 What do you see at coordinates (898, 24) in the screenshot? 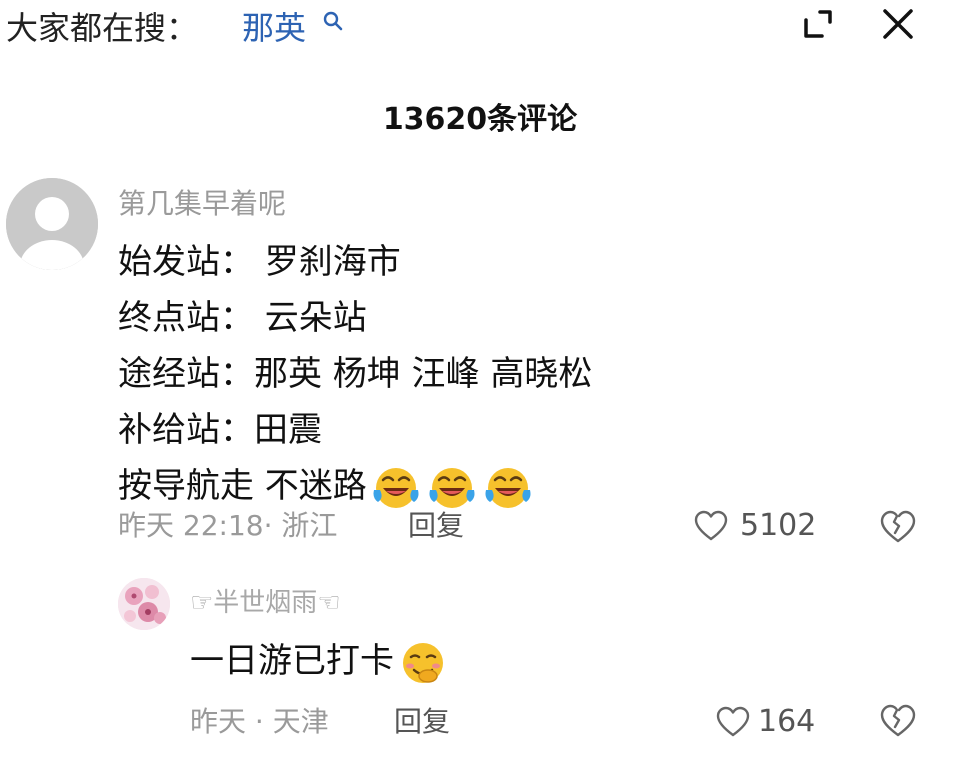
I see `close-icon` at bounding box center [898, 24].